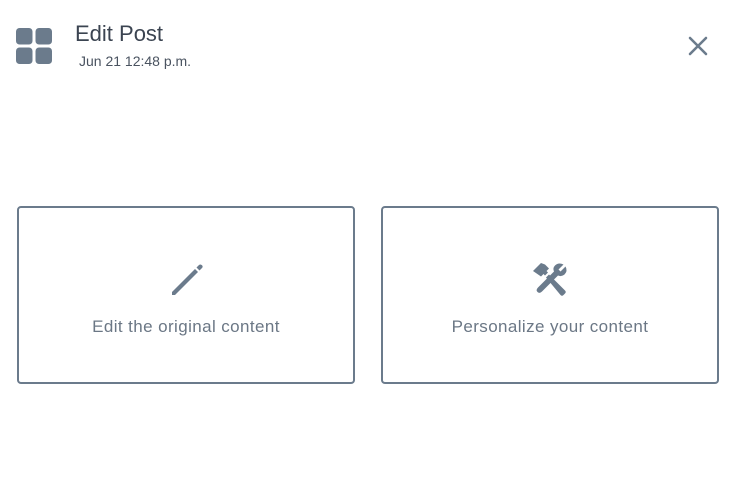  Describe the element at coordinates (186, 280) in the screenshot. I see `pencil-icon` at that location.